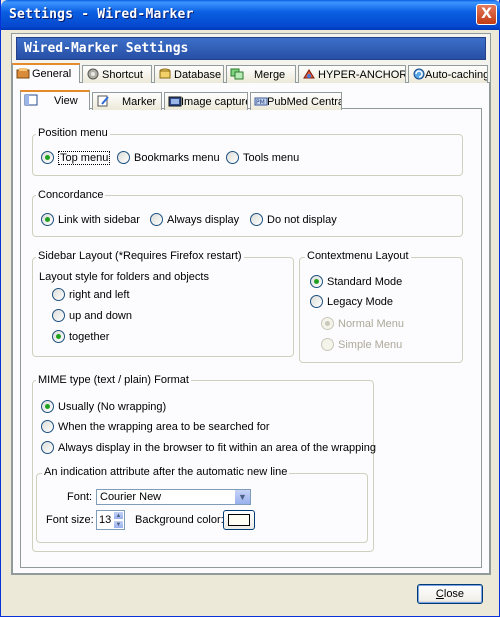 The width and height of the screenshot is (500, 617). What do you see at coordinates (239, 520) in the screenshot?
I see `background-color-button` at bounding box center [239, 520].